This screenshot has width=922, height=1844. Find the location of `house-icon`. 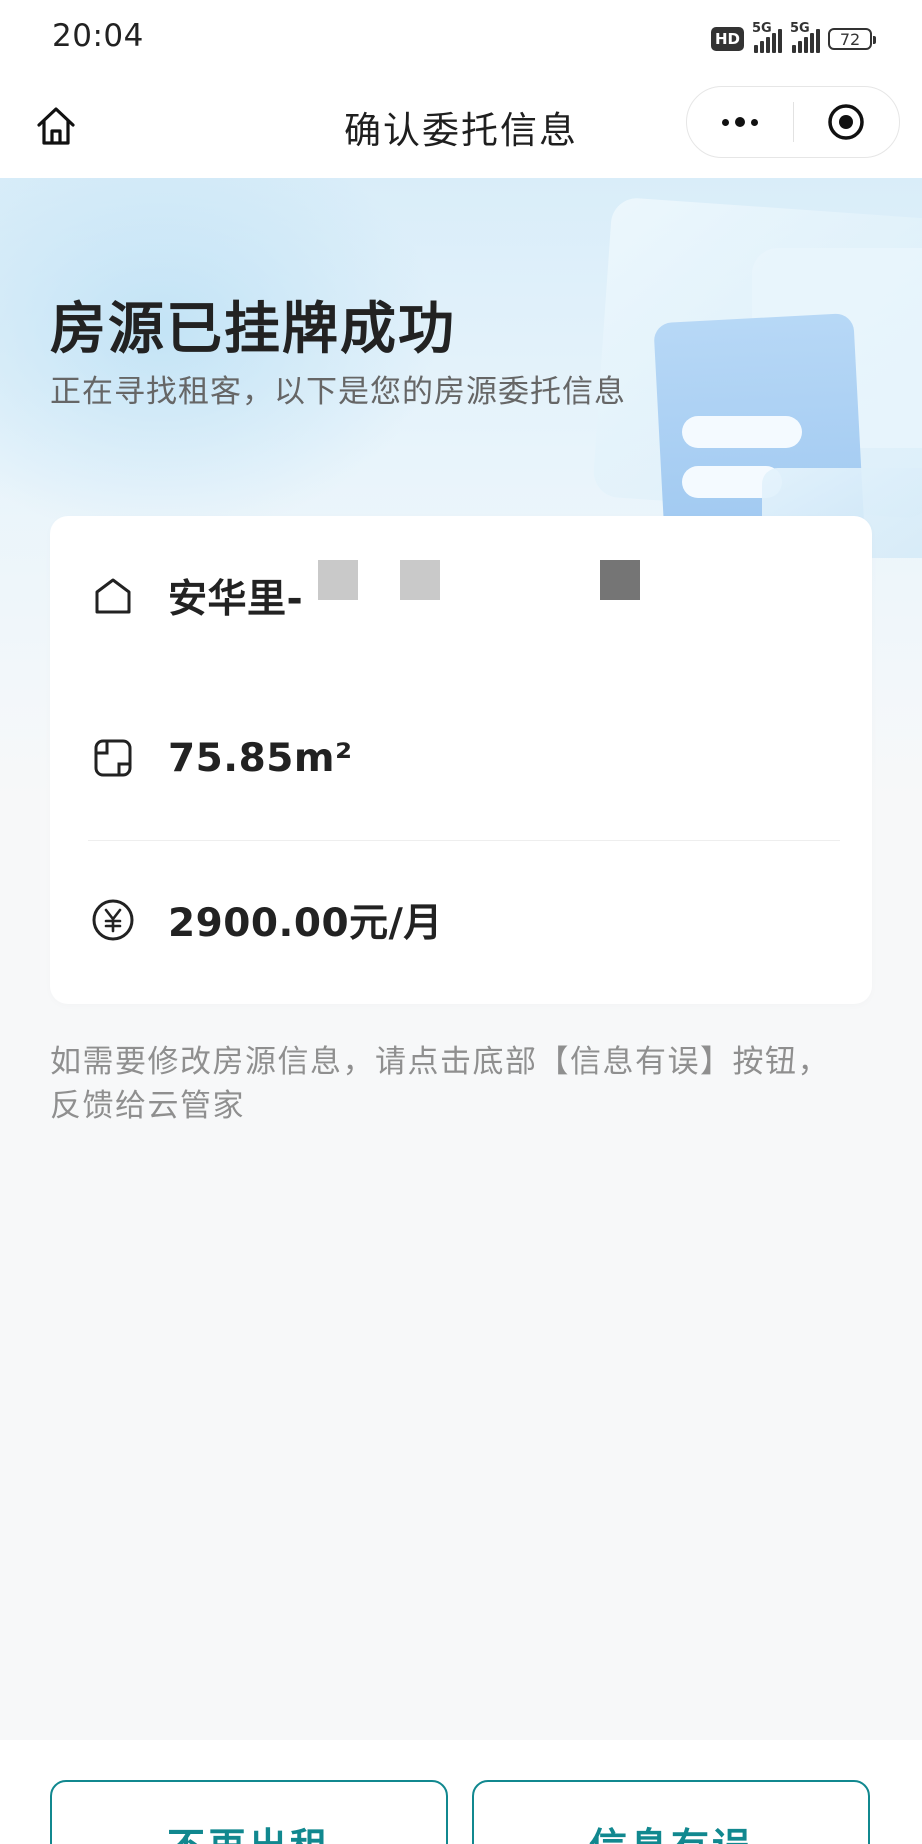

house-icon is located at coordinates (113, 596).